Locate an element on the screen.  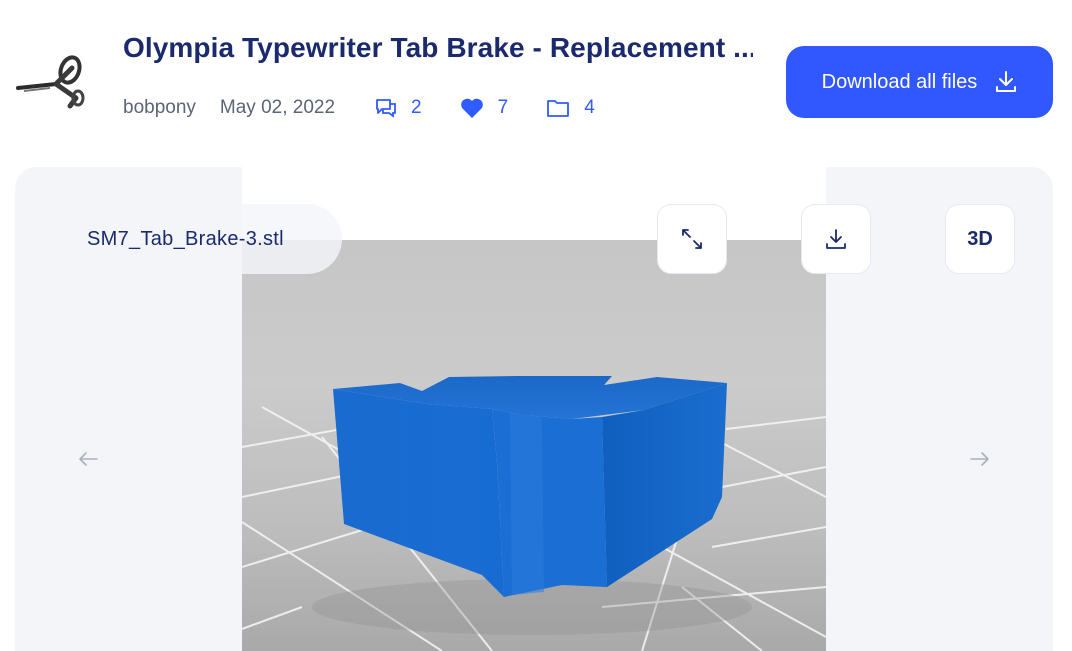
model-meta: bobpony May 02, 2022 2 7 4 is located at coordinates (378, 108).